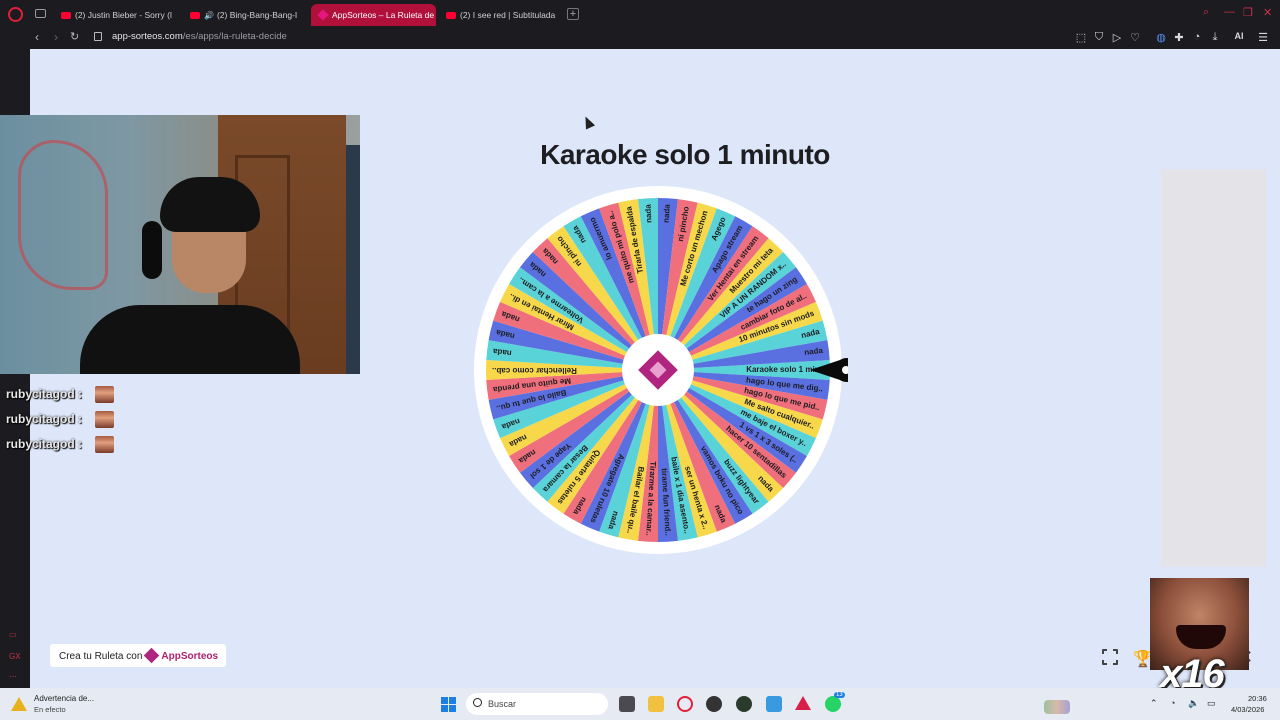 The image size is (1280, 720). I want to click on url-host: app-sorteos.com, so click(147, 36).